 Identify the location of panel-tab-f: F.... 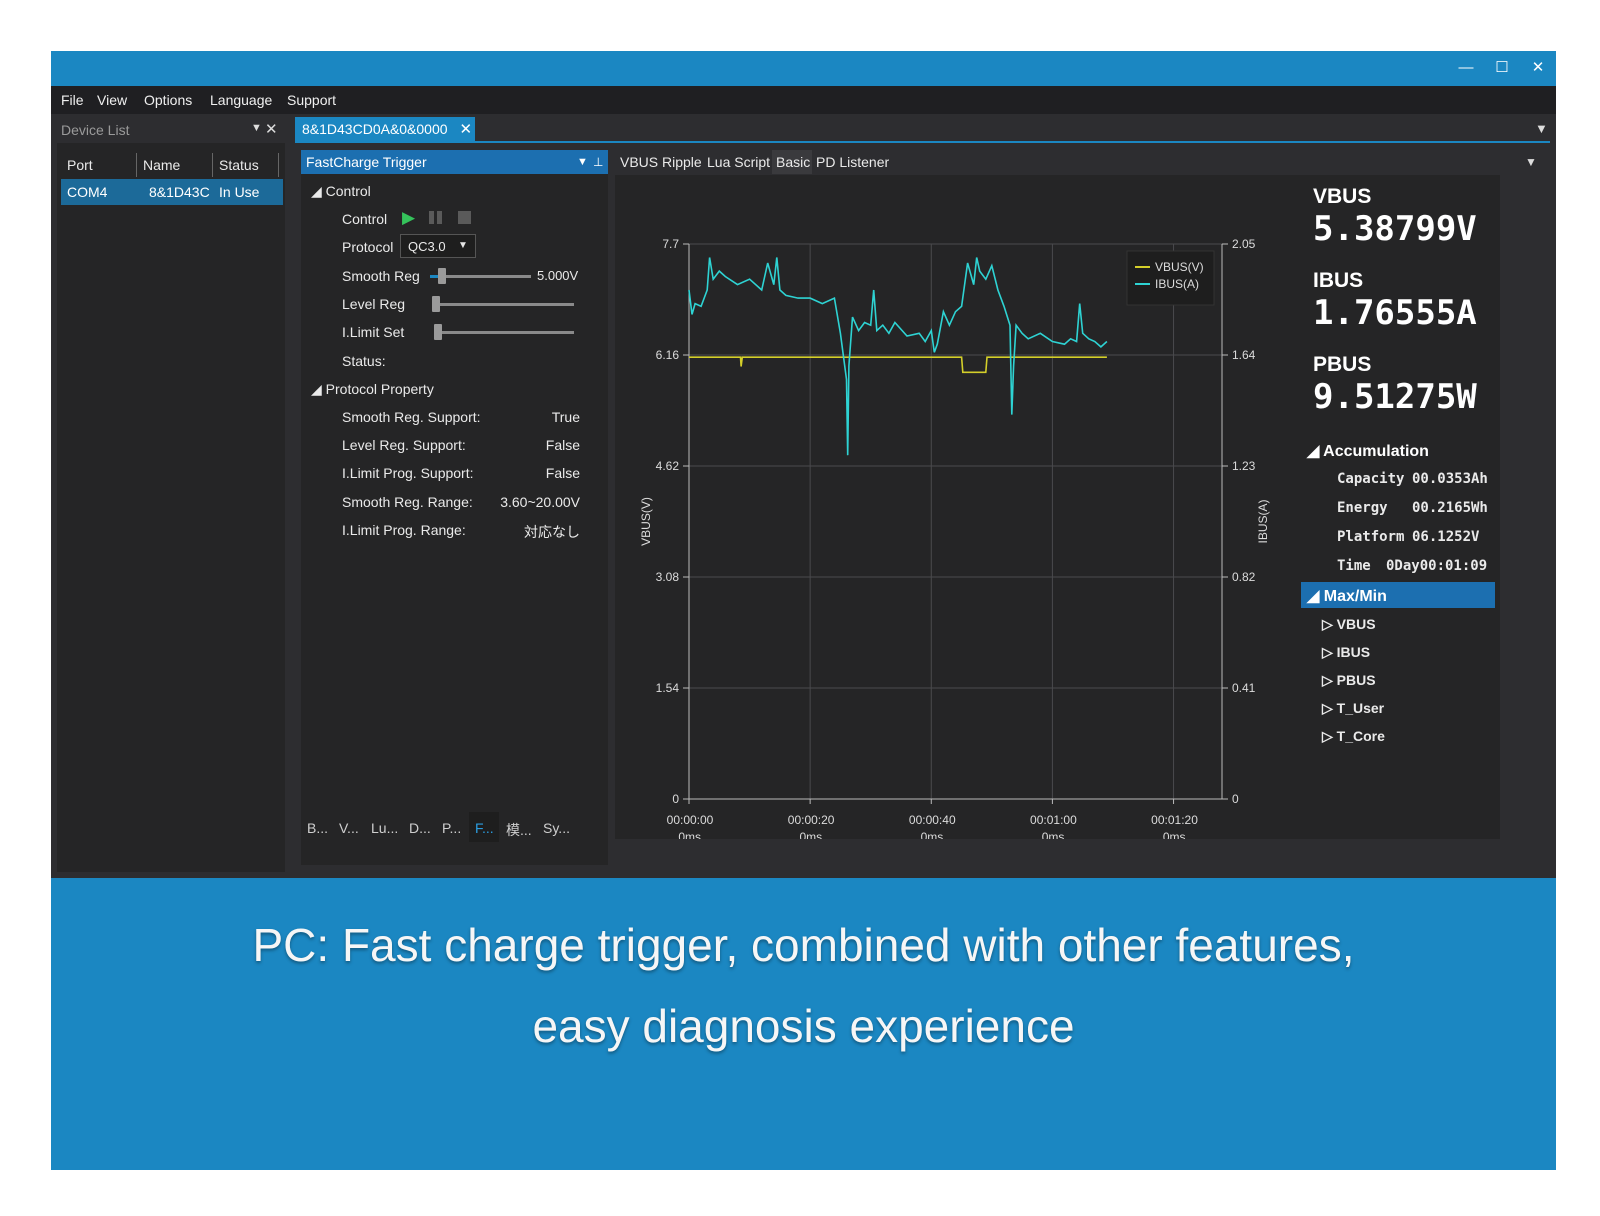
(484, 828).